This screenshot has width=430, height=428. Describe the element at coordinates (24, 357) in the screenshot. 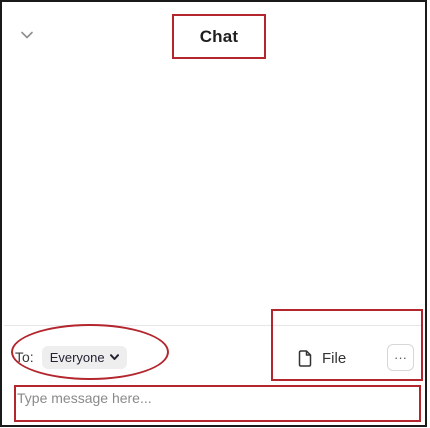

I see `to-label: To:` at that location.